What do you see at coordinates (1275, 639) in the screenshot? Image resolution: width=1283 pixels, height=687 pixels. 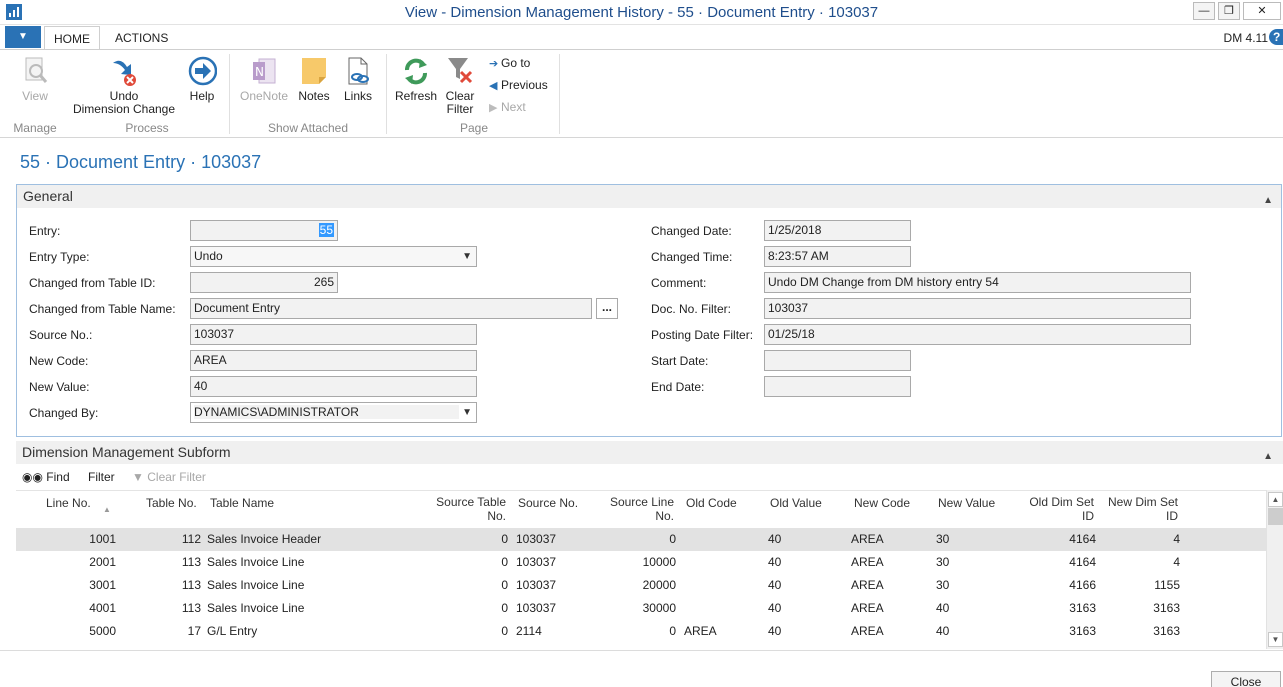 I see `scroll-down-icon: ▼` at bounding box center [1275, 639].